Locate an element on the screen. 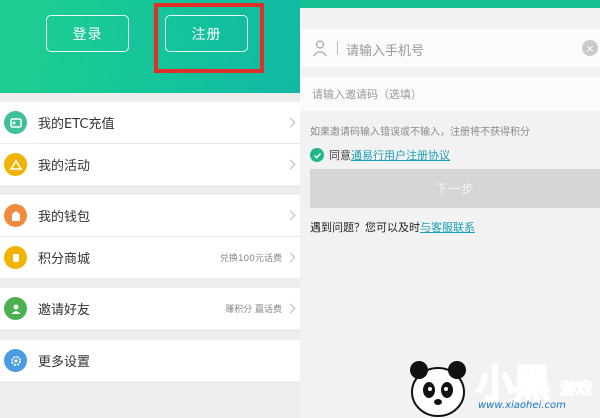 The width and height of the screenshot is (600, 418). user-icon is located at coordinates (320, 48).